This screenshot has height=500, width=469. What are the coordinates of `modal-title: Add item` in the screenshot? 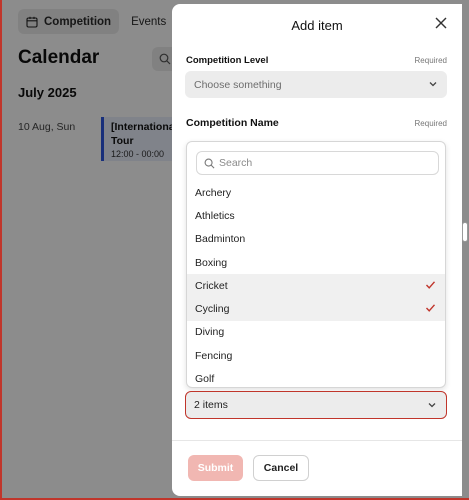 It's located at (317, 25).